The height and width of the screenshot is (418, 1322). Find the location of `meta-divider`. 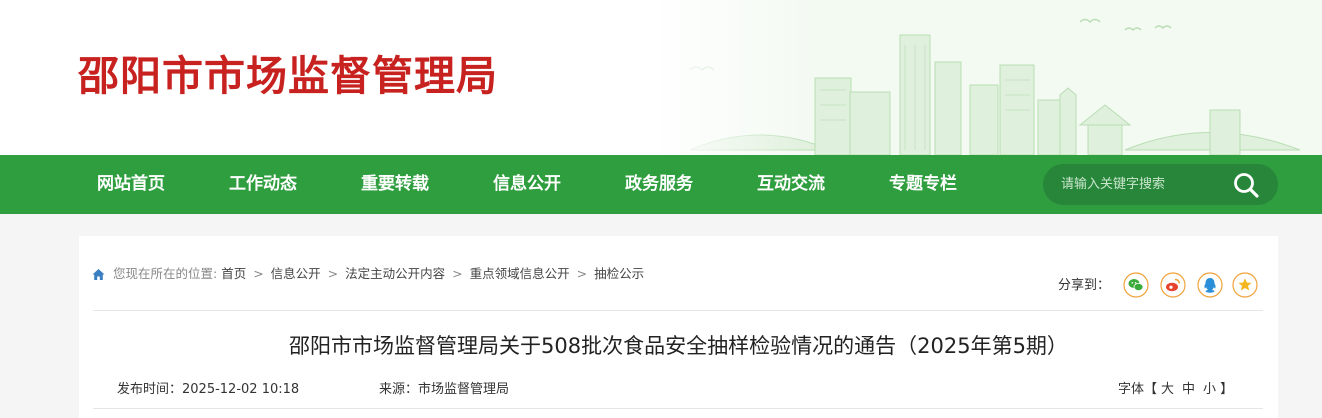

meta-divider is located at coordinates (678, 408).